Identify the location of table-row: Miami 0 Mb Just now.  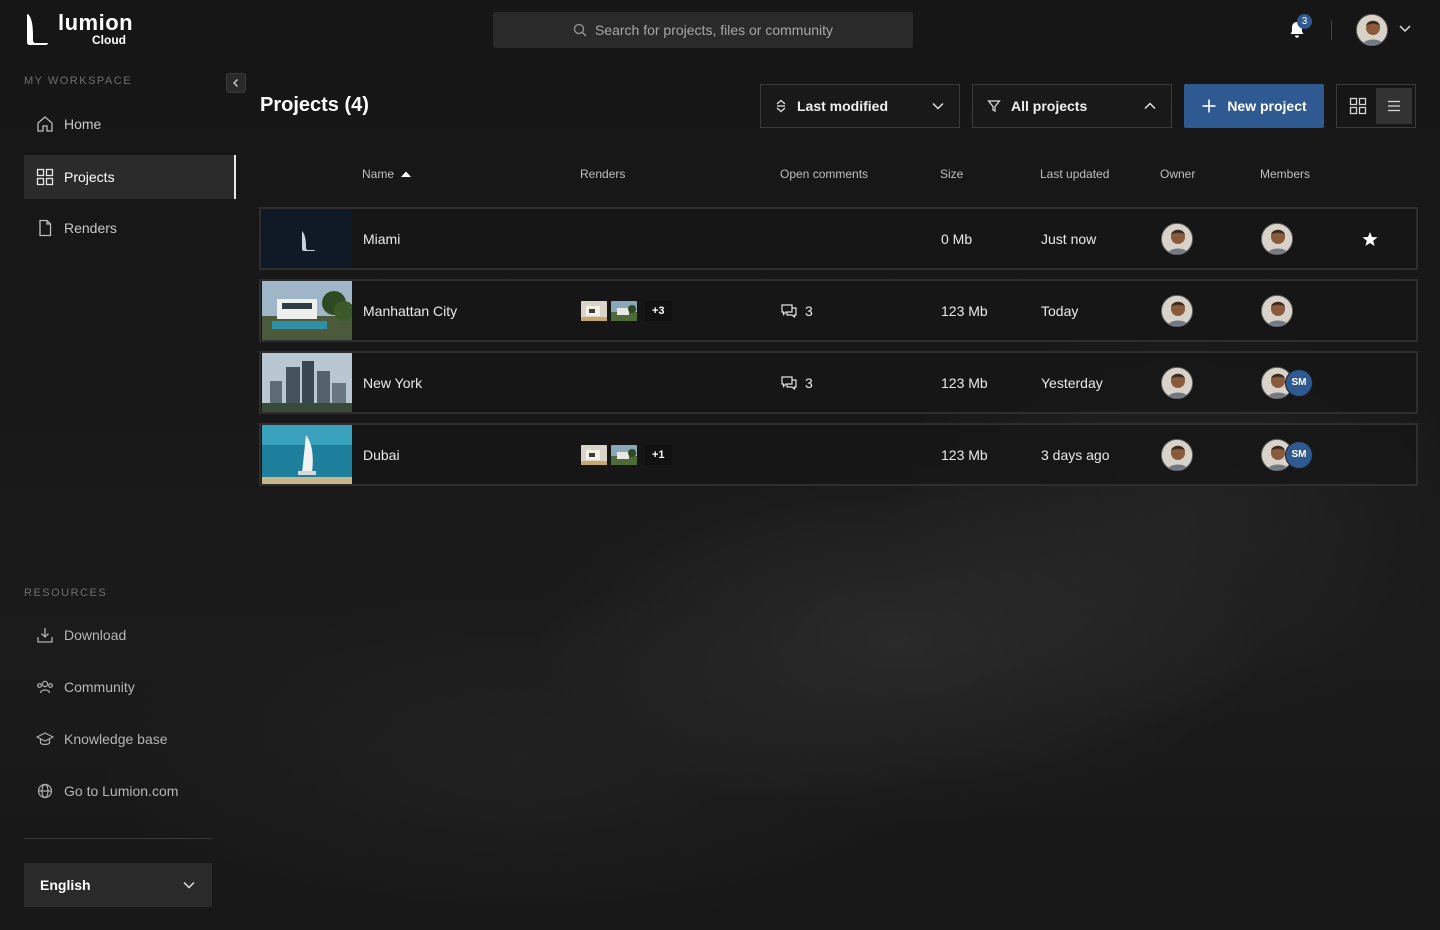
(838, 238).